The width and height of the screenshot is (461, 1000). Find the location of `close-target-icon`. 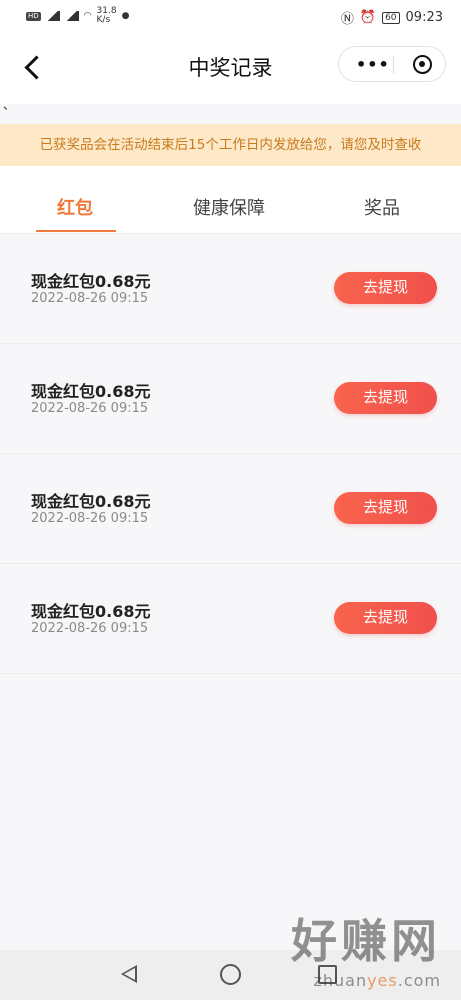

close-target-icon is located at coordinates (422, 64).